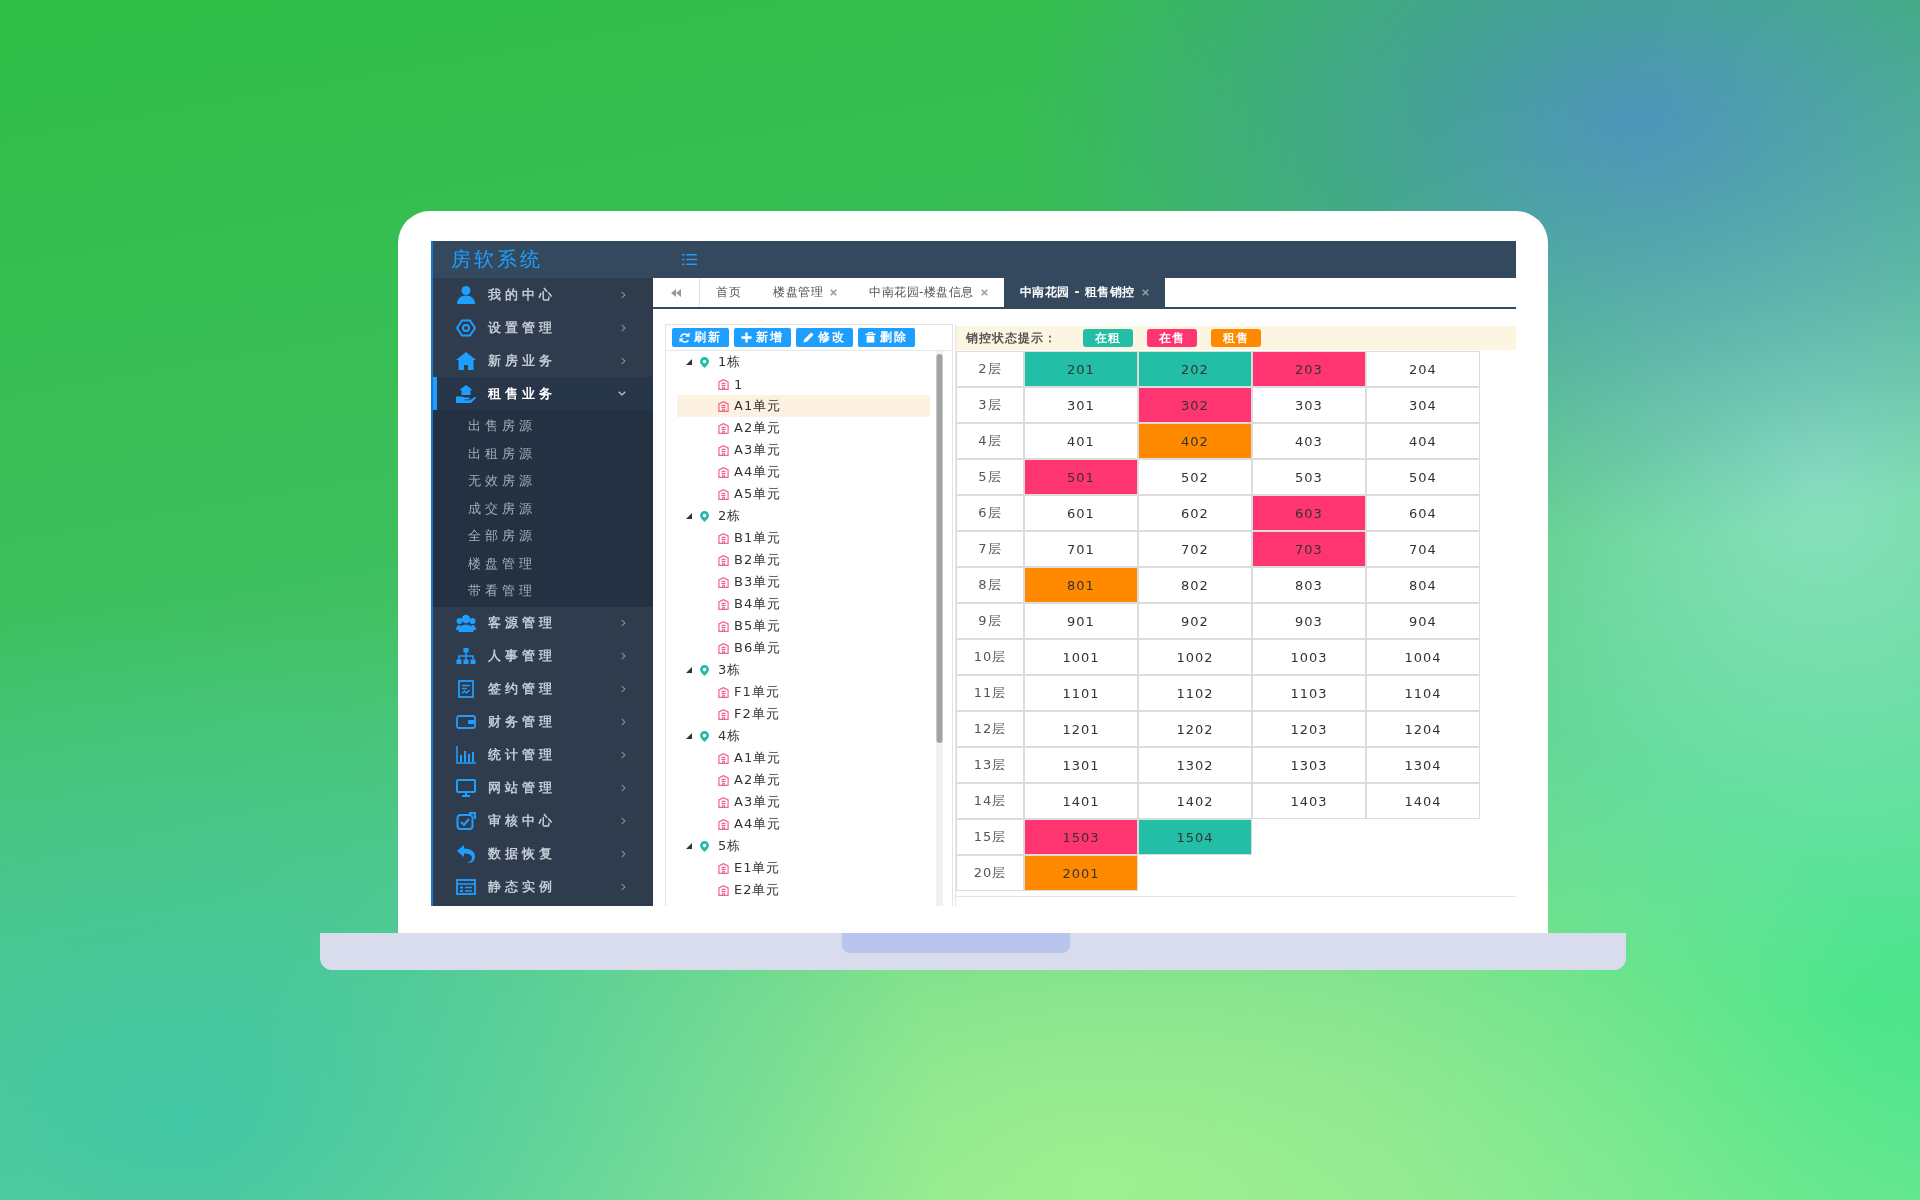 The height and width of the screenshot is (1200, 1920). What do you see at coordinates (543, 453) in the screenshot?
I see `sidebar-subitem: 出租房源` at bounding box center [543, 453].